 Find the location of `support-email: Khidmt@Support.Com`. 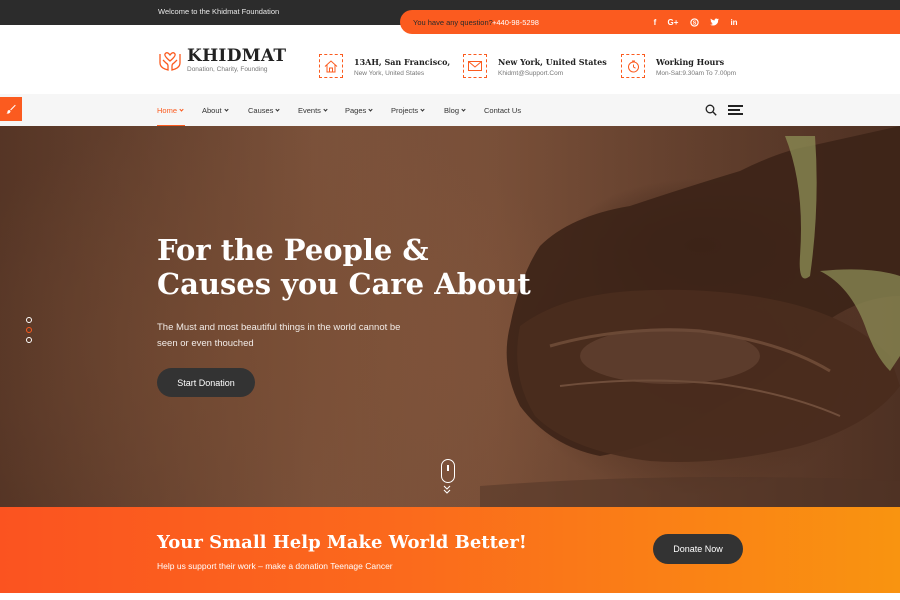

support-email: Khidmt@Support.Com is located at coordinates (530, 73).